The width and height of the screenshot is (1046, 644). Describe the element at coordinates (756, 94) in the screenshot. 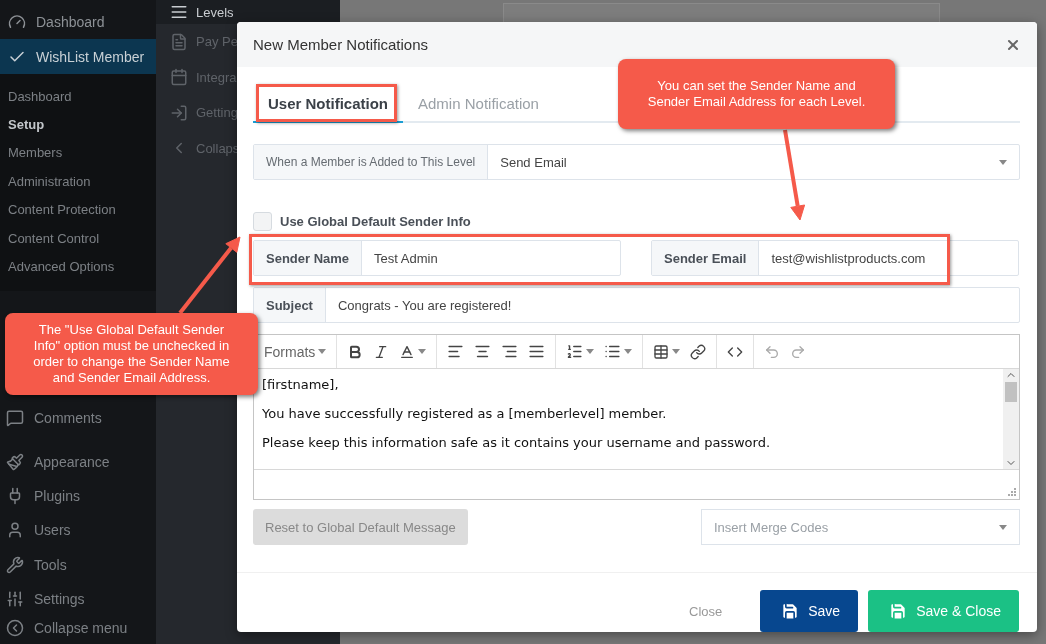

I see `callout: You can set the Sender Name and Sender Email Address for each Level.` at that location.